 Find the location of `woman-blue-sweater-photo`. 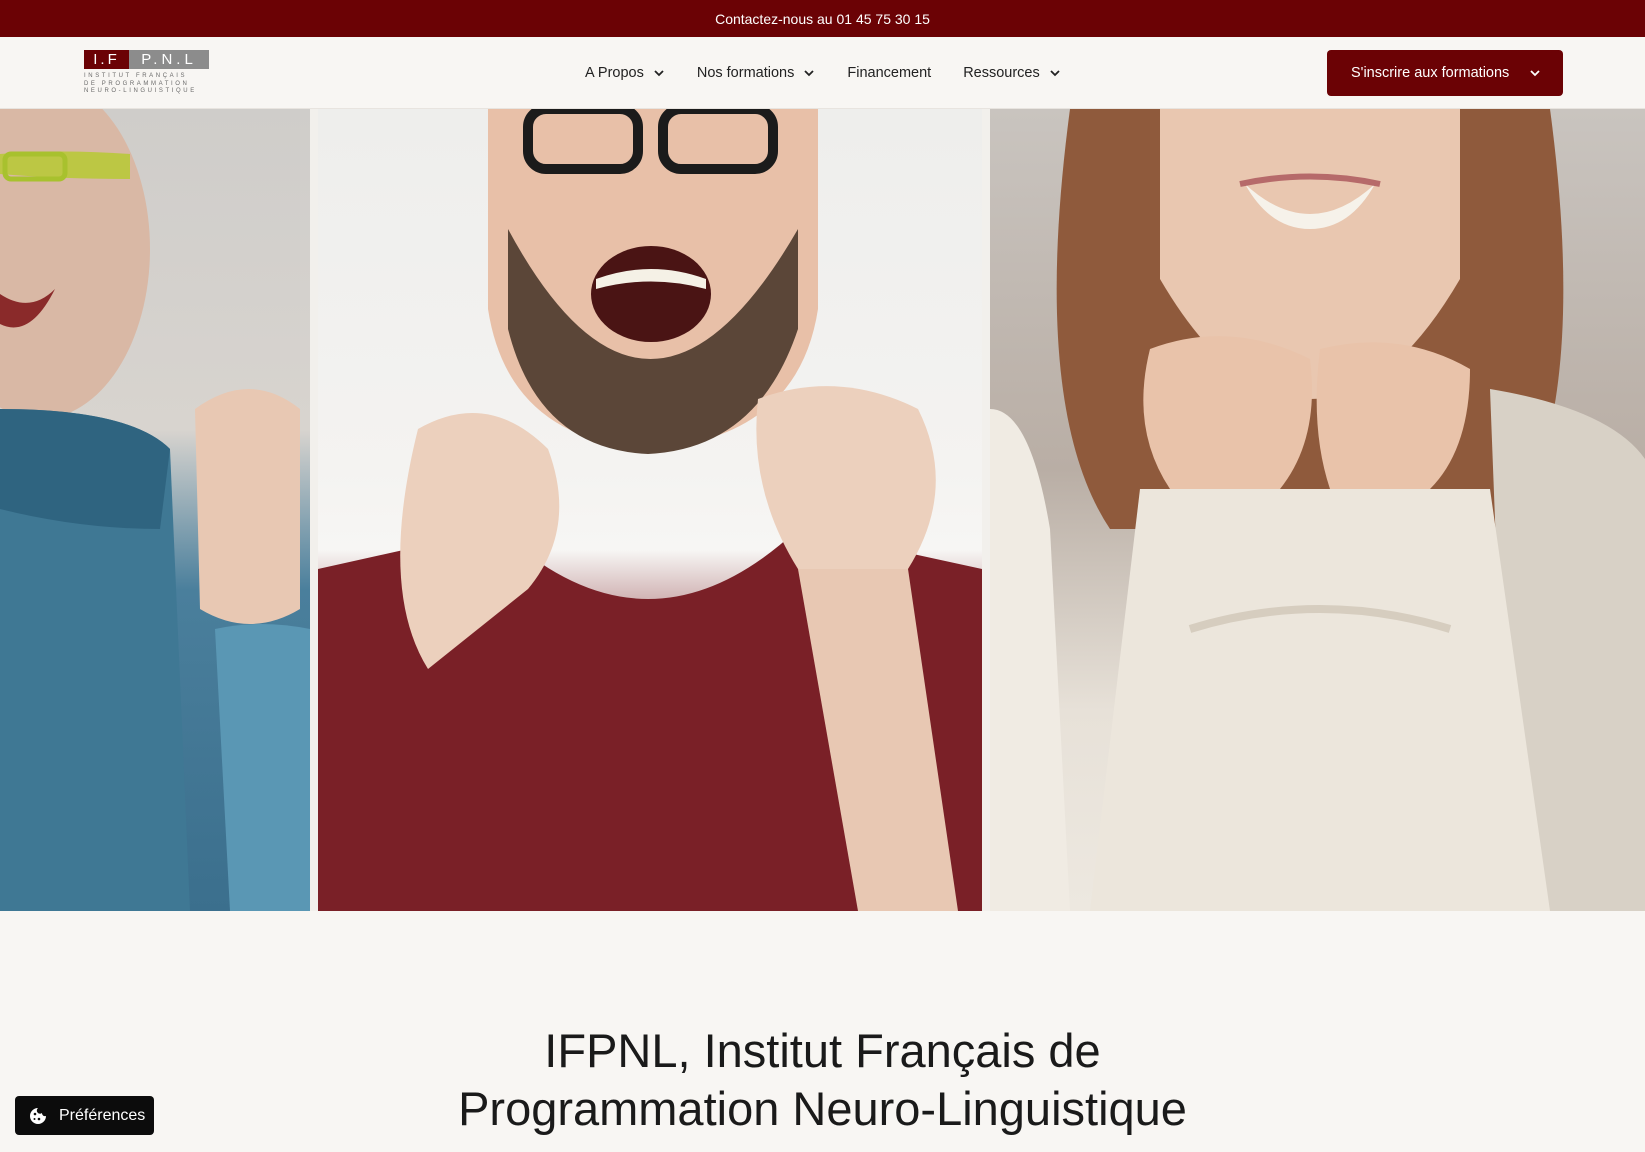

woman-blue-sweater-photo is located at coordinates (155, 510).